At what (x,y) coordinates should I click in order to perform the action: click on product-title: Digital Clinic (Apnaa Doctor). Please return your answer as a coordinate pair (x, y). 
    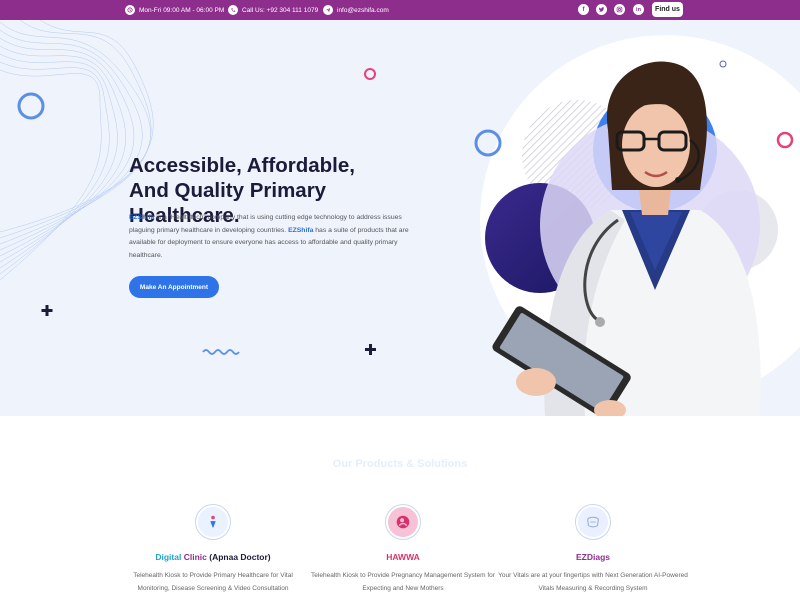
    Looking at the image, I should click on (213, 557).